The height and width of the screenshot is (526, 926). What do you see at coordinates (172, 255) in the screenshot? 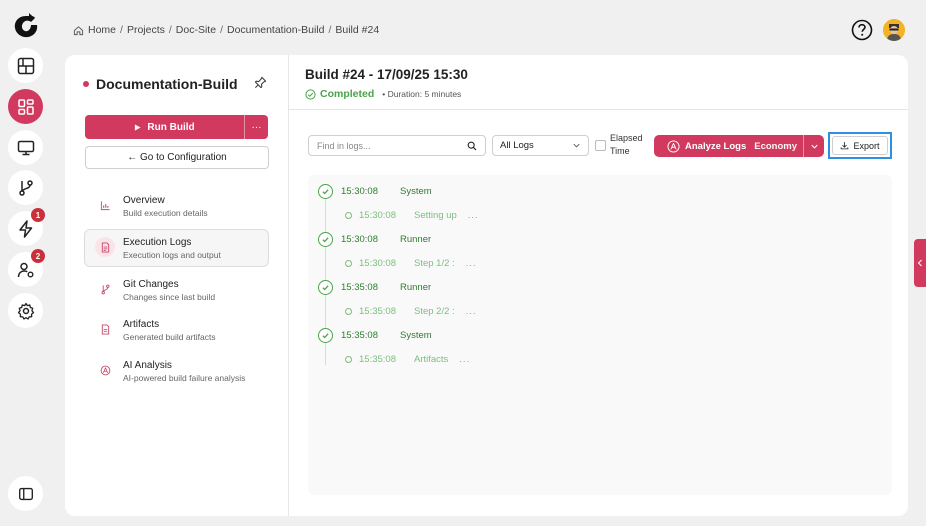
I see `nav-logs-subtitle: Execution logs and output` at bounding box center [172, 255].